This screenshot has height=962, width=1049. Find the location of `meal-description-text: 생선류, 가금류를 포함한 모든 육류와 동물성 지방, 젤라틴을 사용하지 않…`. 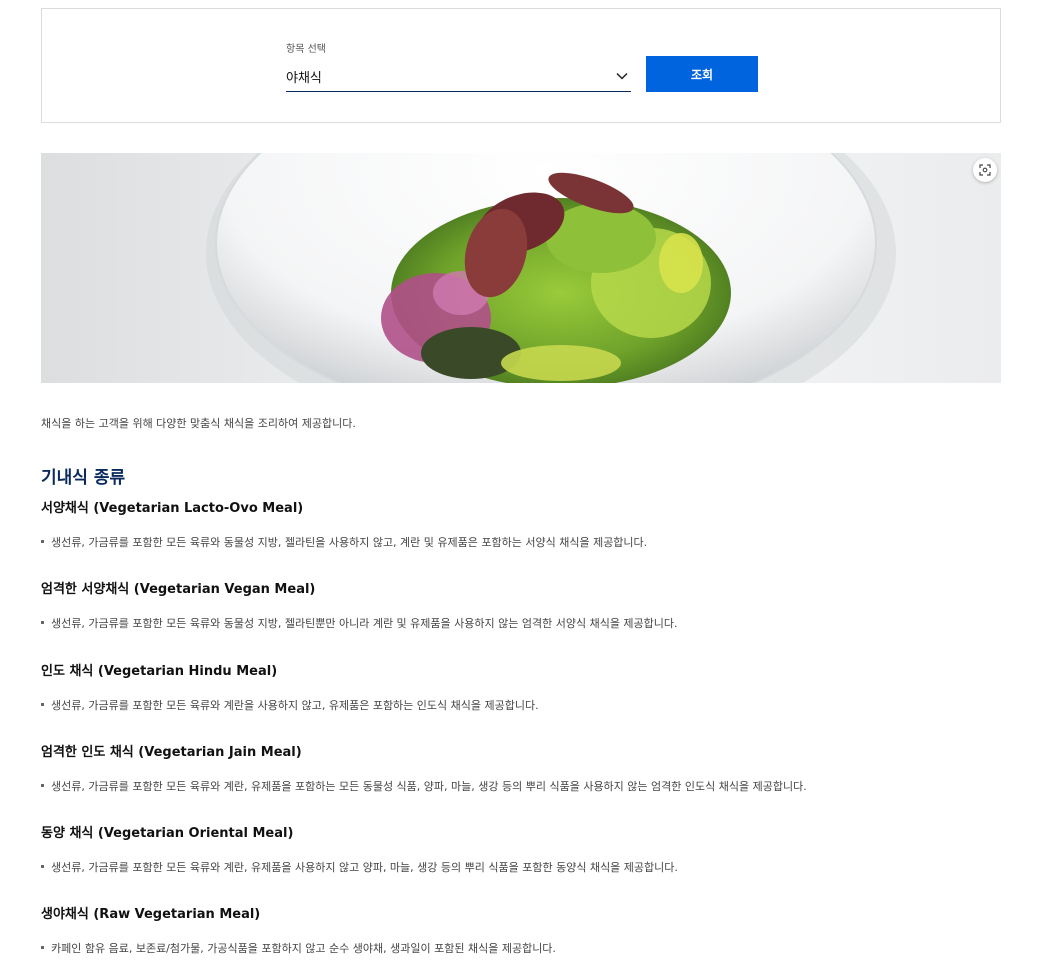

meal-description-text: 생선류, 가금류를 포함한 모든 육류와 동물성 지방, 젤라틴을 사용하지 않… is located at coordinates (349, 542).